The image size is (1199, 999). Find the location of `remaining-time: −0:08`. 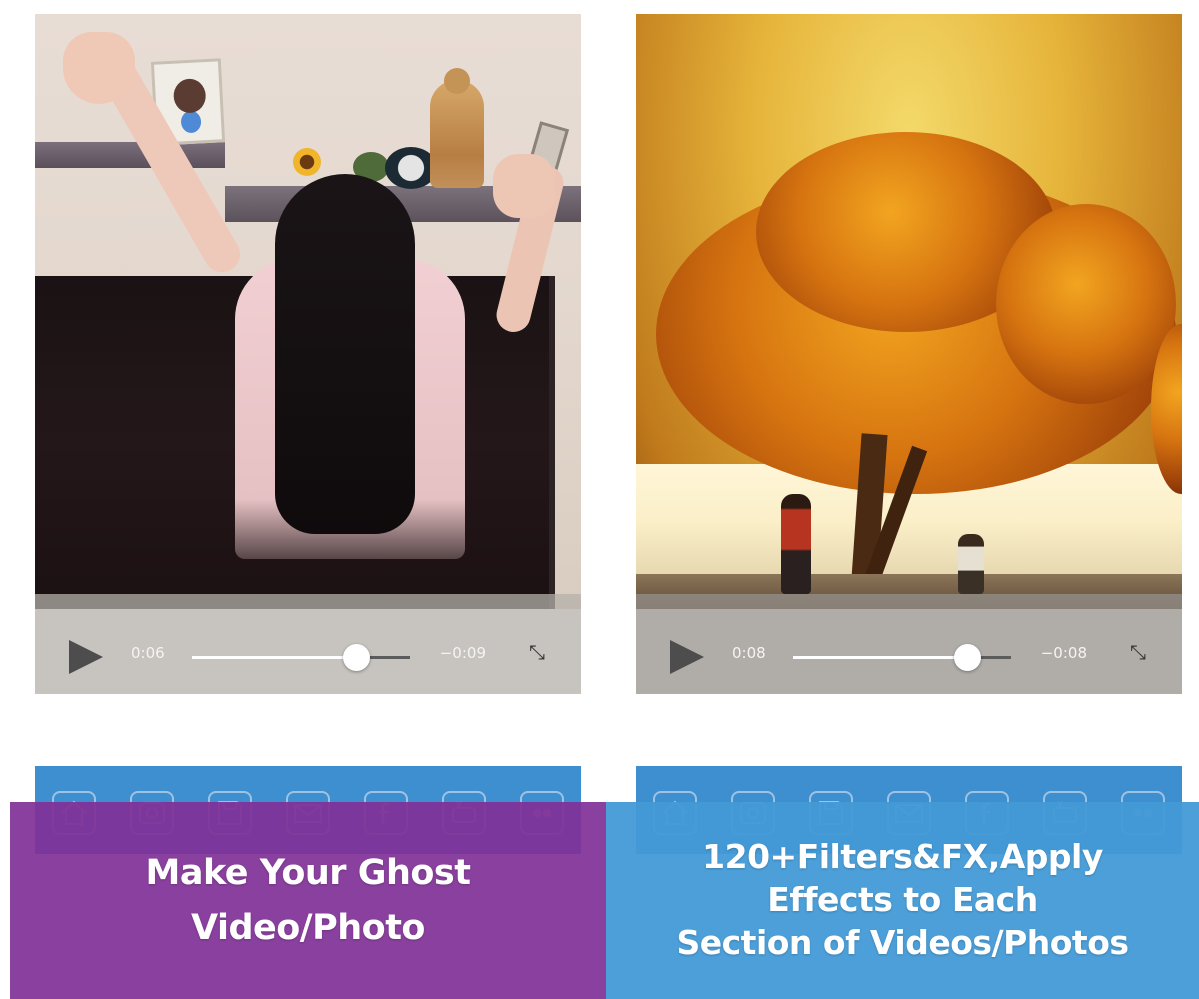

remaining-time: −0:08 is located at coordinates (1063, 653).